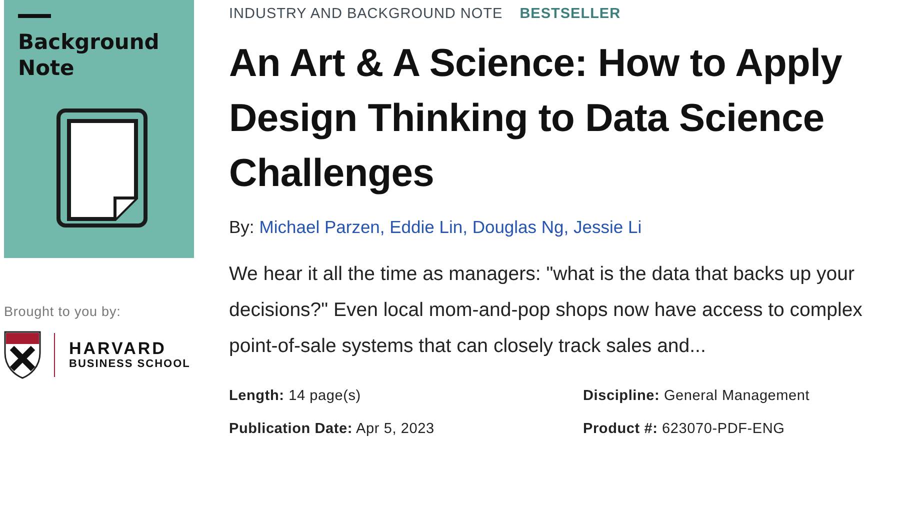  I want to click on detail-text: Length: 14 page(s), so click(295, 396).